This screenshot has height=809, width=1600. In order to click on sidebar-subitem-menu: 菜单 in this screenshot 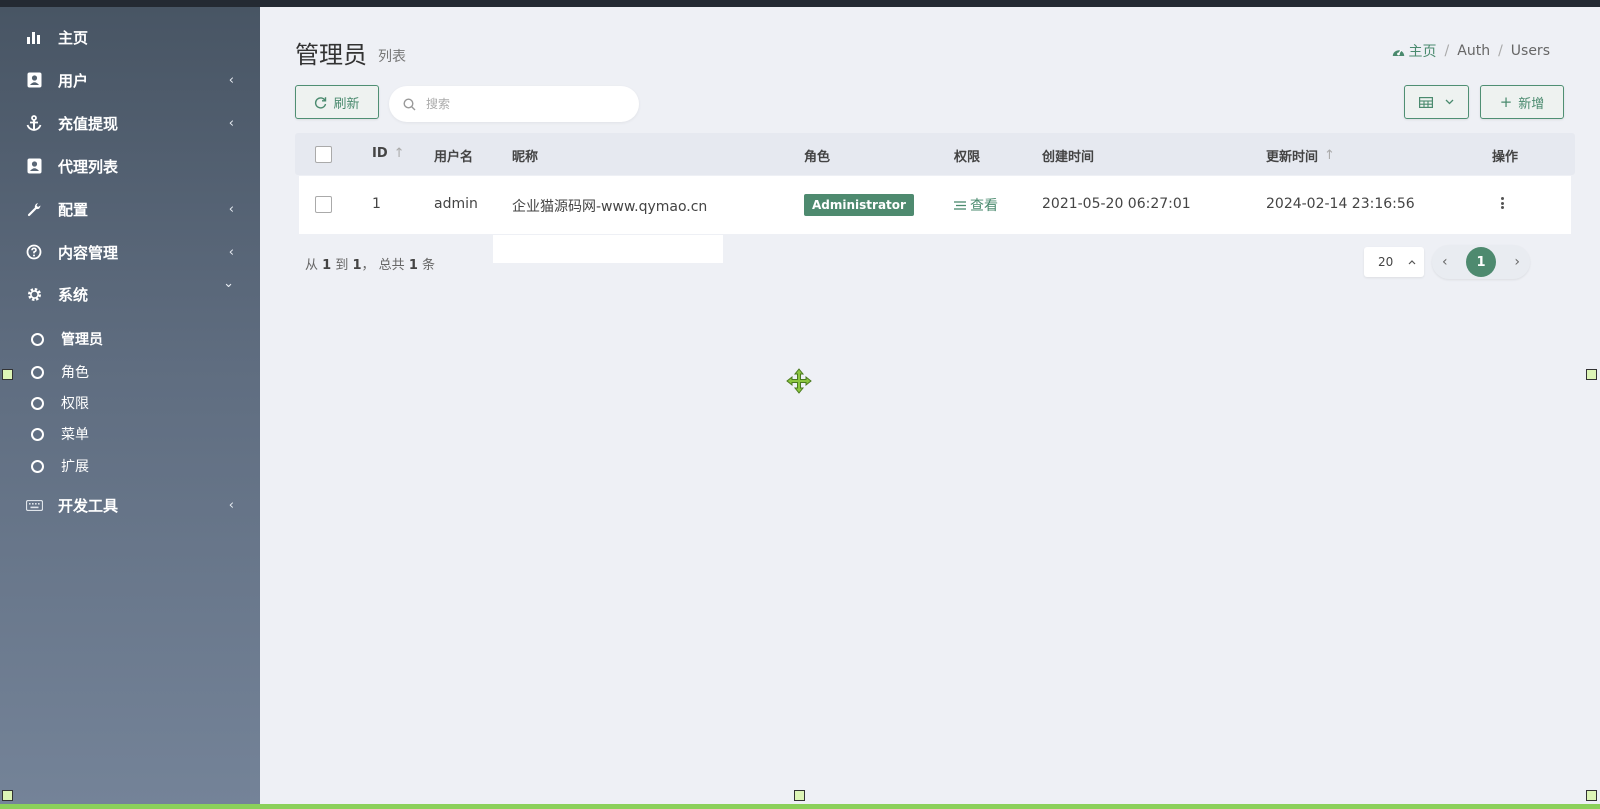, I will do `click(130, 434)`.